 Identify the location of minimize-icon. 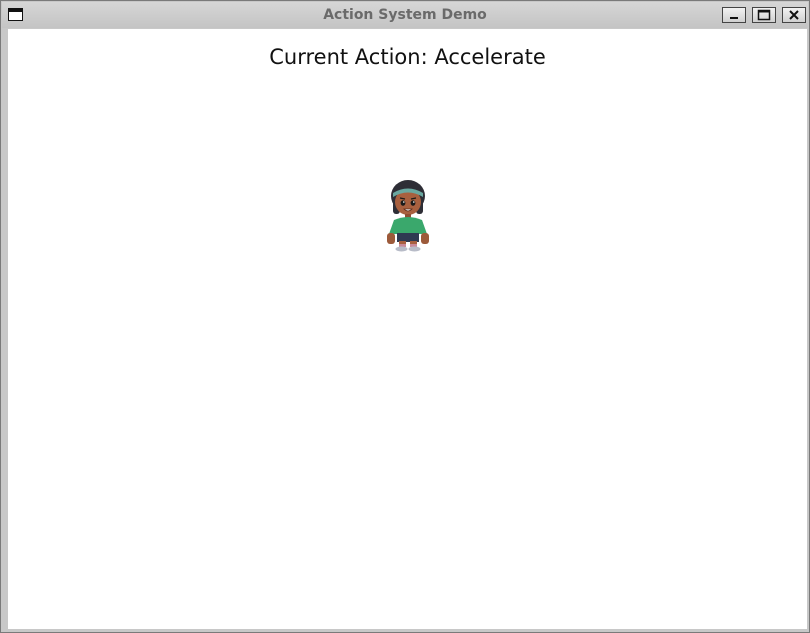
(734, 18).